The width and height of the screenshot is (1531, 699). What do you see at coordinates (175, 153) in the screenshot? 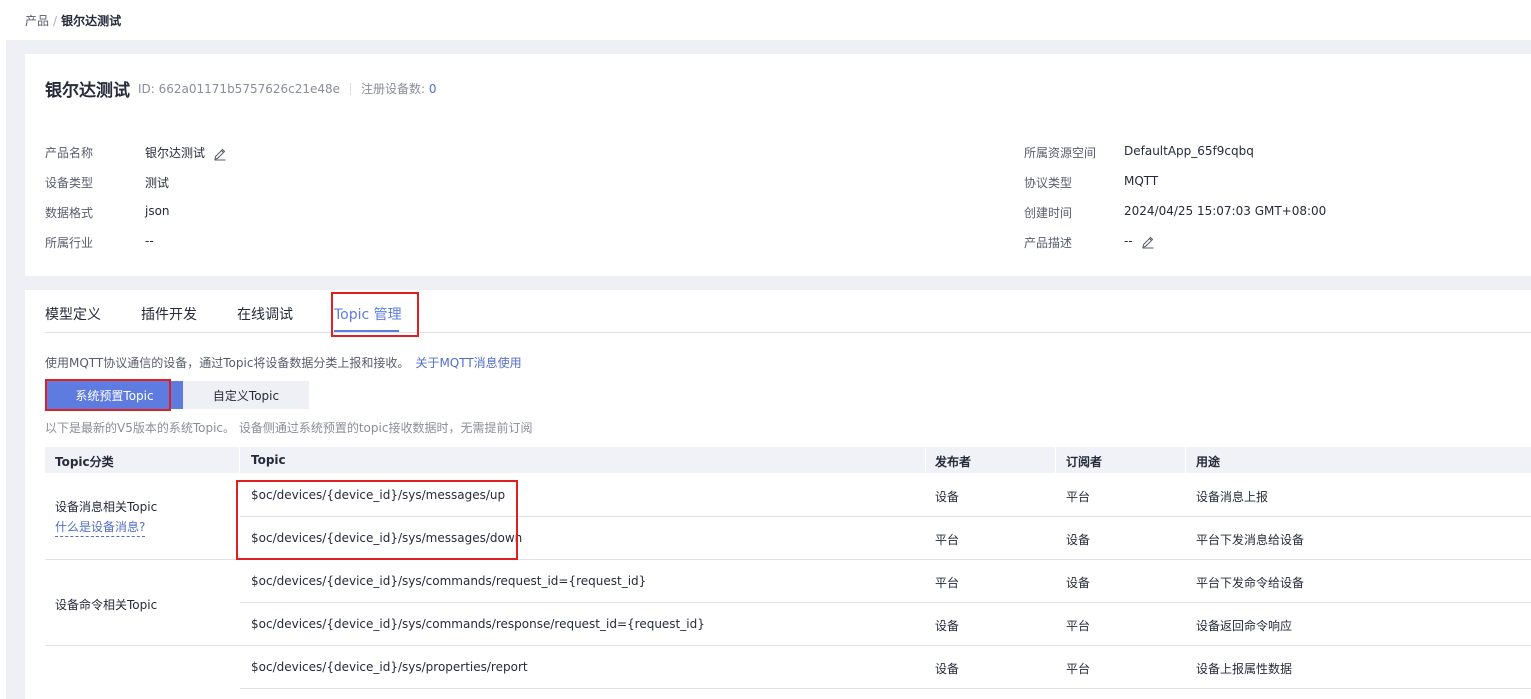
I see `product-name-value: 银尔达测试` at bounding box center [175, 153].